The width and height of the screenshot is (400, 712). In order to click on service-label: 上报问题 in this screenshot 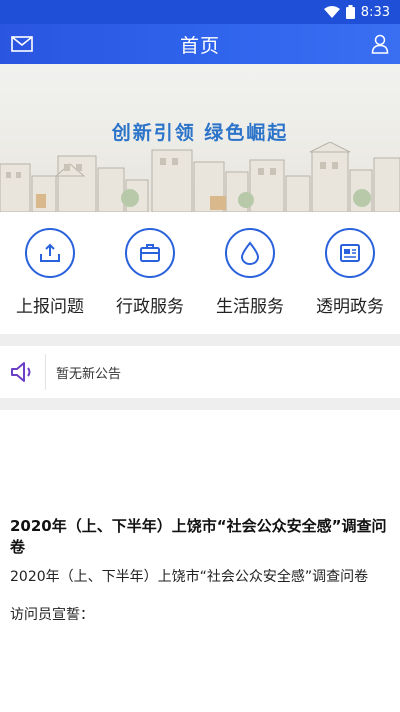, I will do `click(50, 307)`.